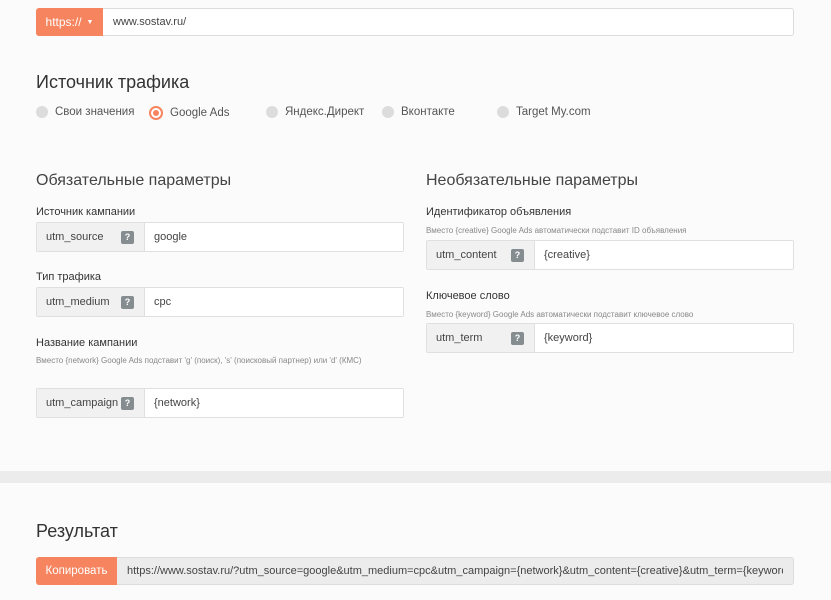  What do you see at coordinates (664, 255) in the screenshot?
I see `utm-content-input` at bounding box center [664, 255].